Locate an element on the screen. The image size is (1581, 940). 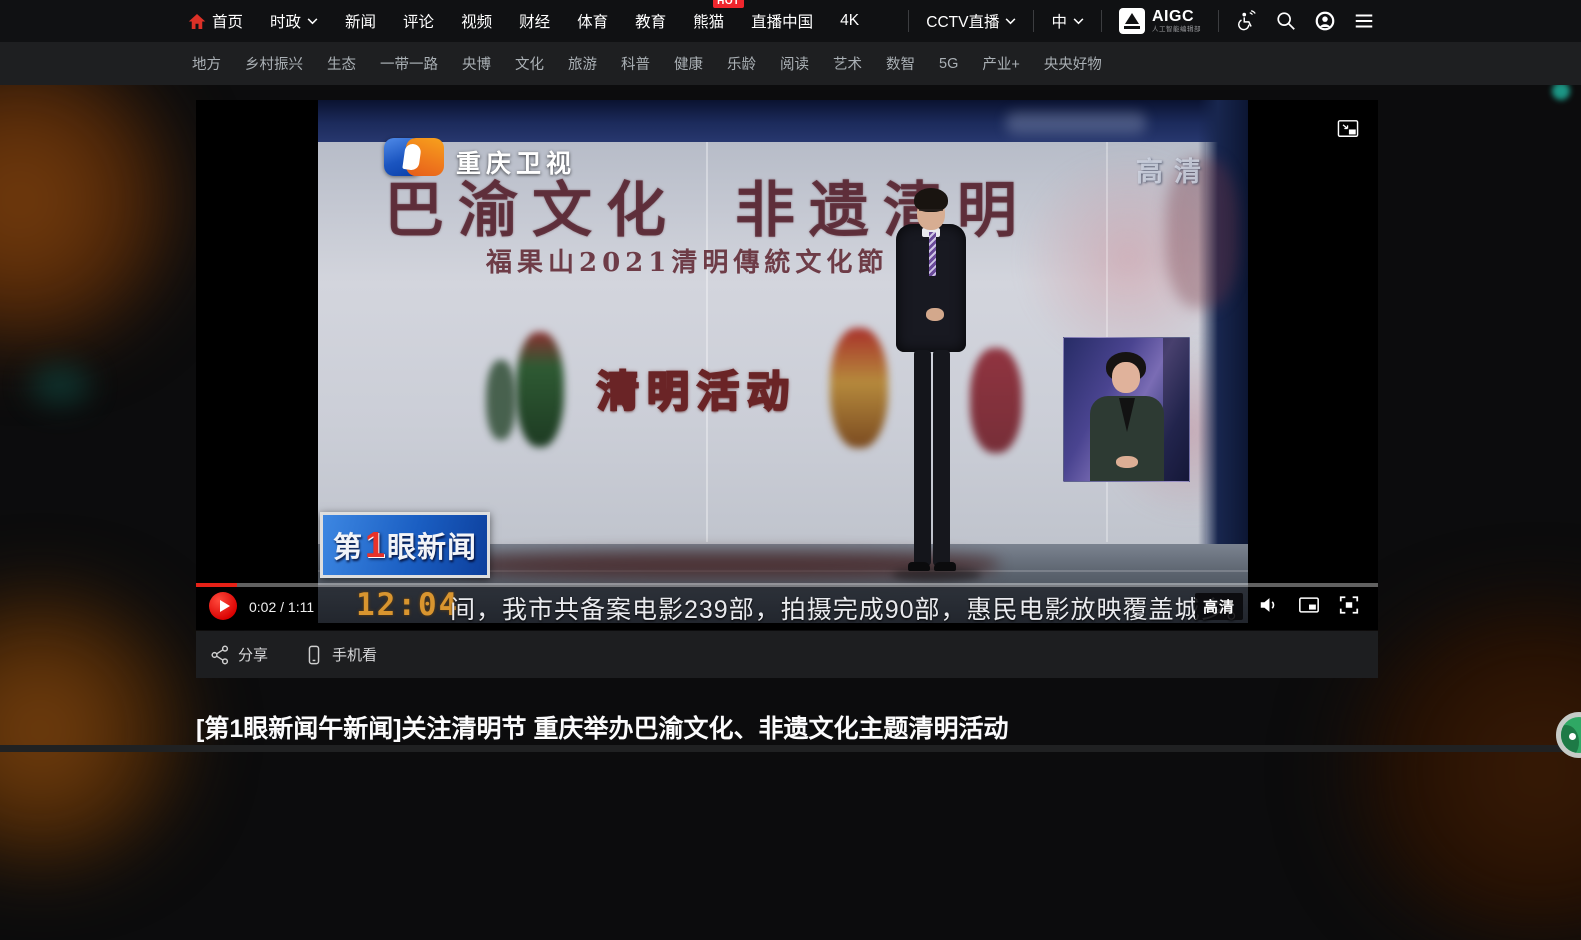
nav-label: 4K is located at coordinates (850, 20).